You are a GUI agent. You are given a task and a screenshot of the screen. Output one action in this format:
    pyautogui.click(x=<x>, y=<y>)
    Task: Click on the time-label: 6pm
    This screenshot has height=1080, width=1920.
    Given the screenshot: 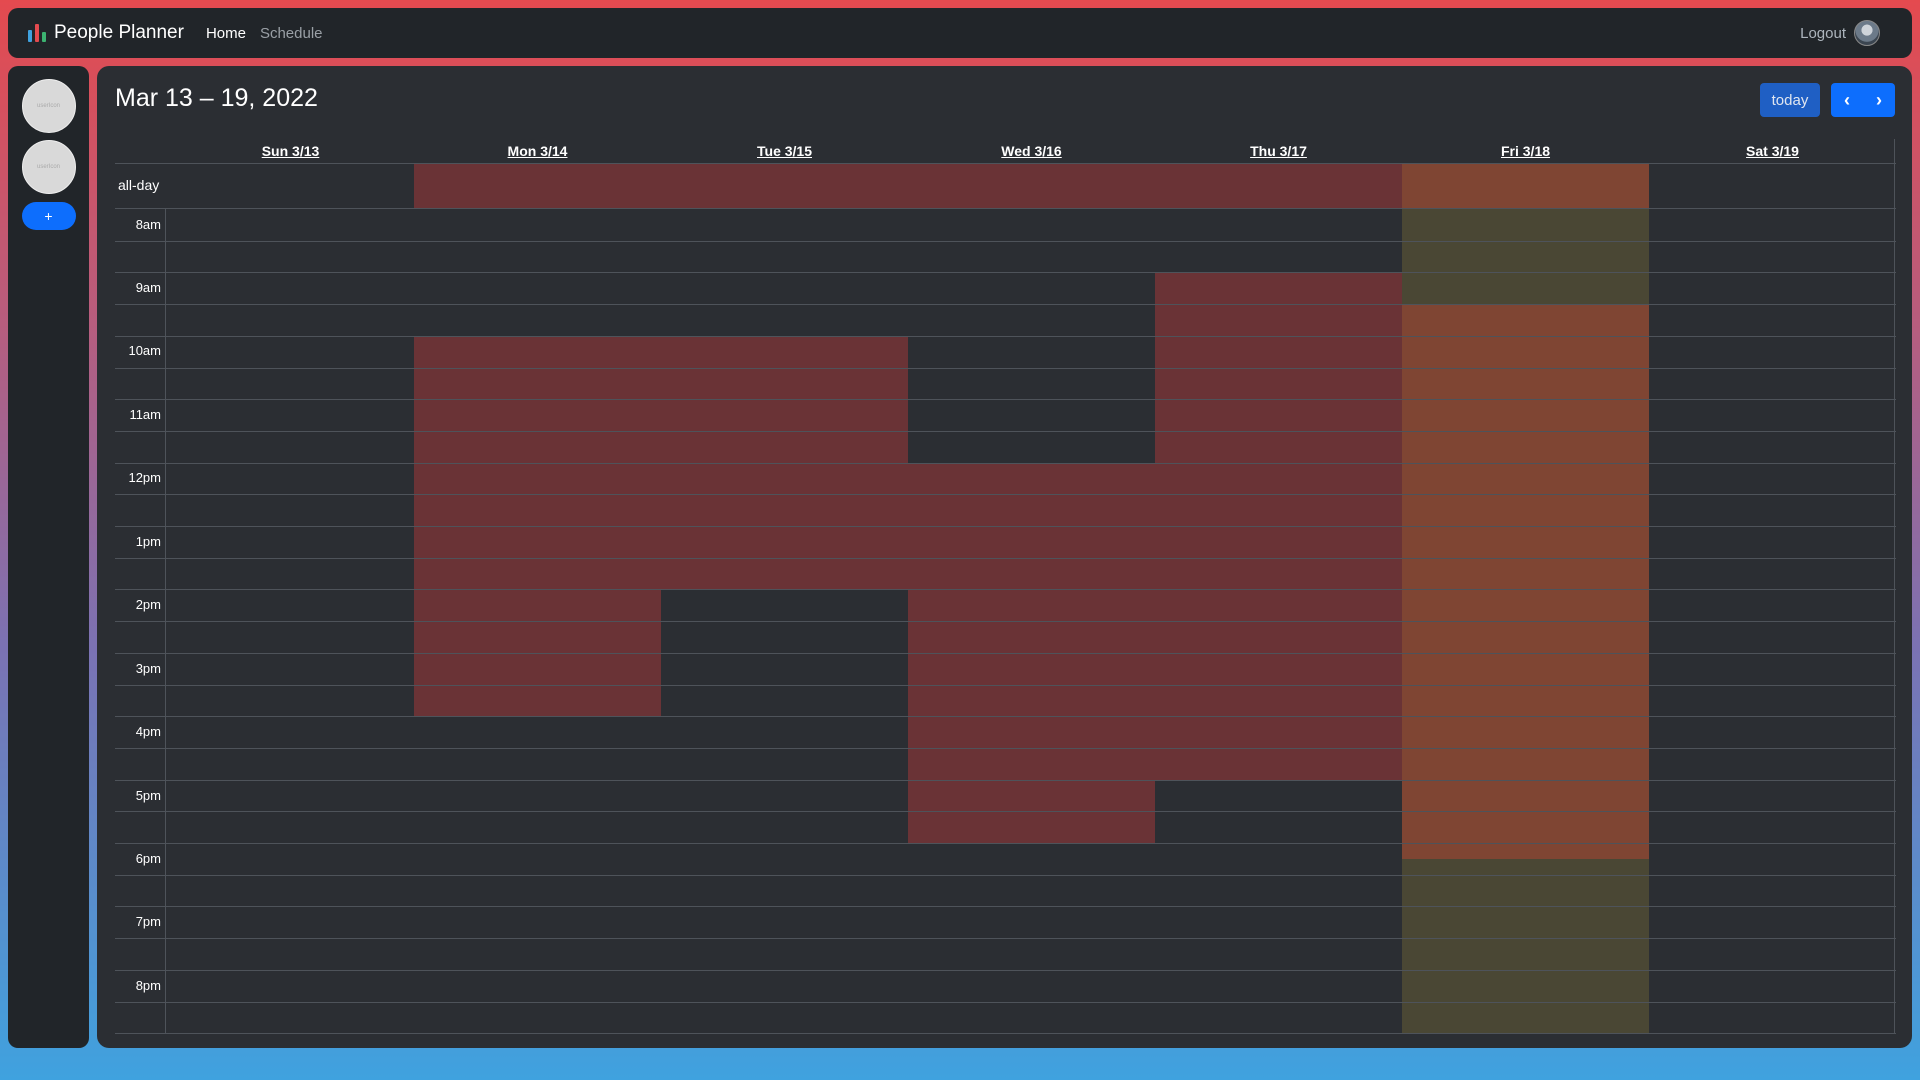 What is the action you would take?
    pyautogui.click(x=148, y=858)
    